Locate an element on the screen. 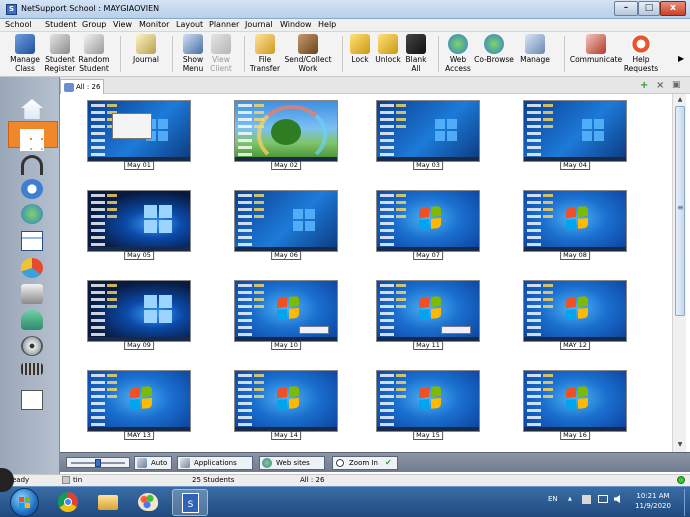 This screenshot has width=690, height=517. unlock-button: Unlock is located at coordinates (388, 54).